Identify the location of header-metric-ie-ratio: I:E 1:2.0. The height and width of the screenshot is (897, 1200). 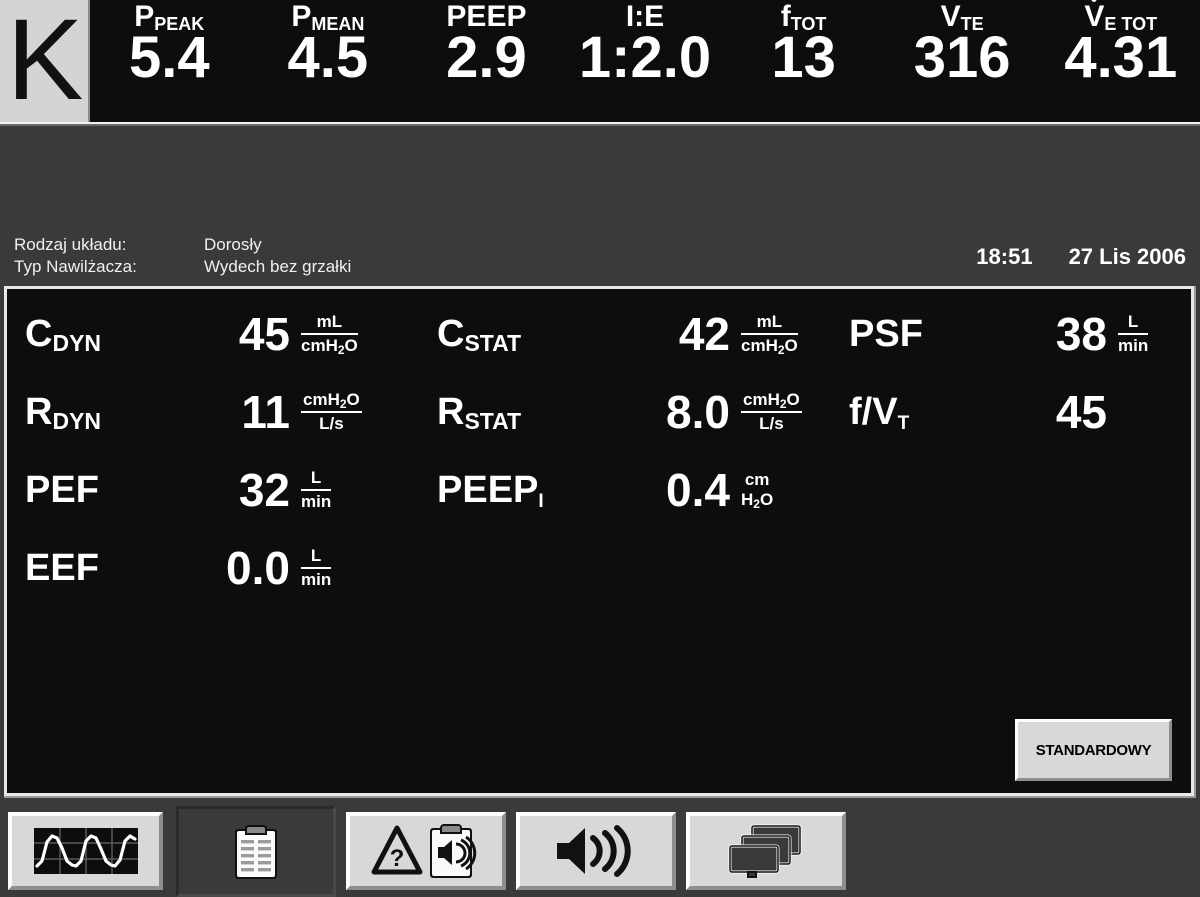
(645, 61).